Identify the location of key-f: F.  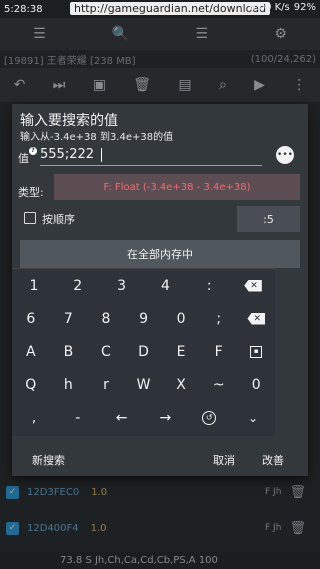
(219, 351).